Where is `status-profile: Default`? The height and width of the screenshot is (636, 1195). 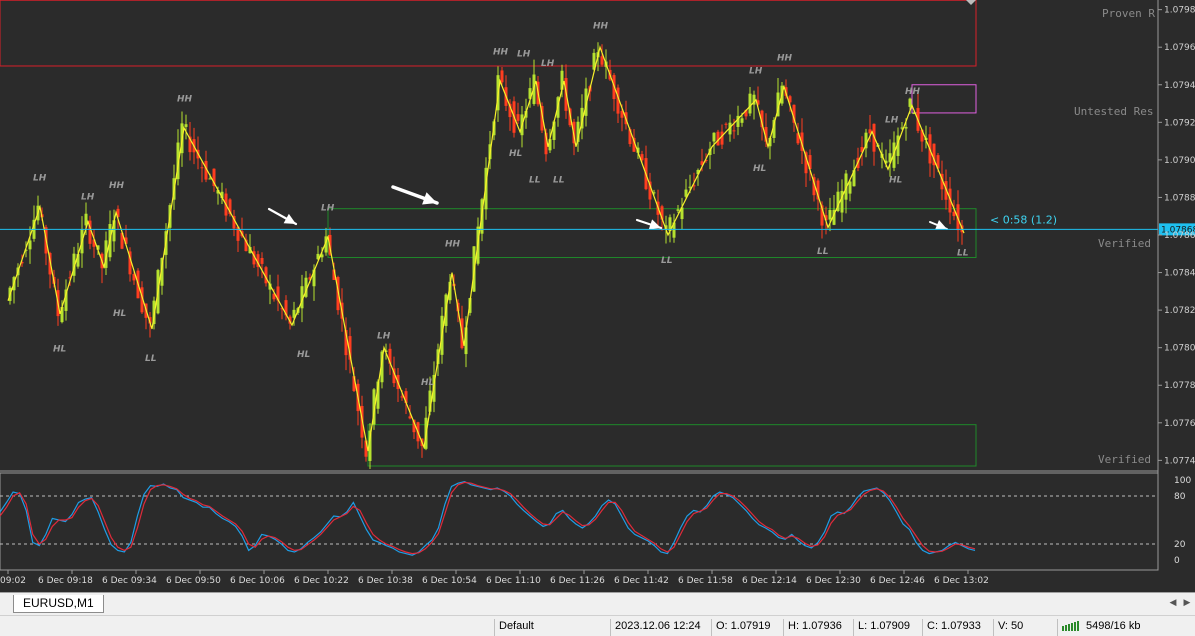 status-profile: Default is located at coordinates (514, 627).